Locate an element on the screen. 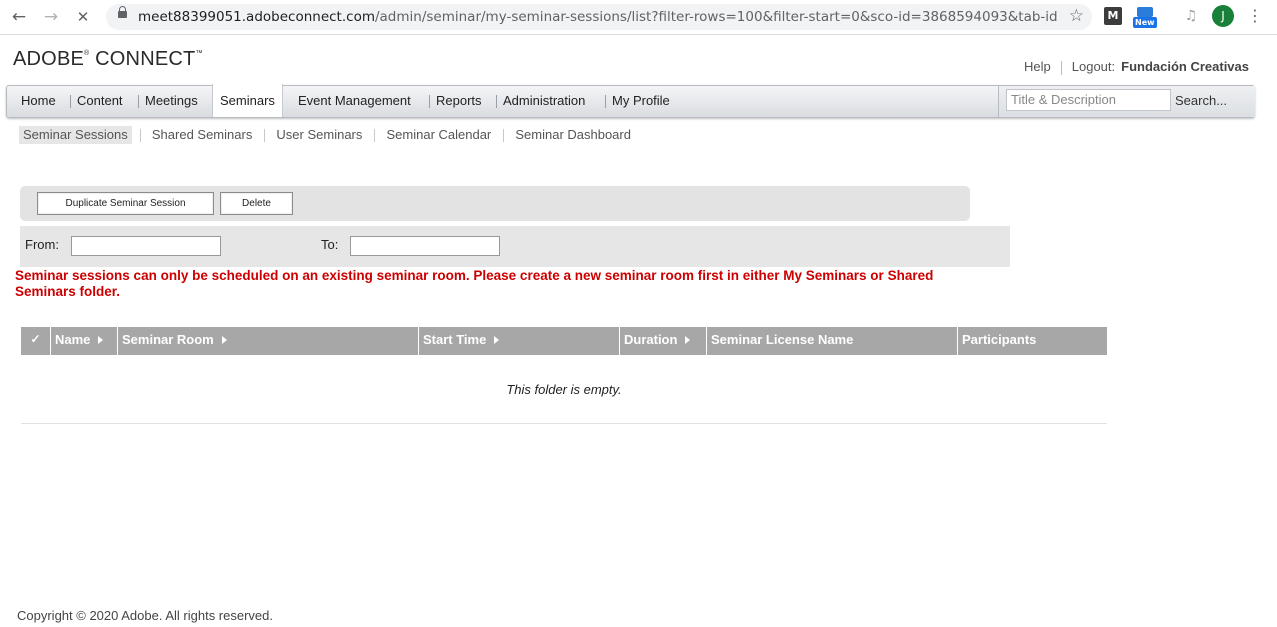  user-name: Fundación Creativas is located at coordinates (1185, 66).